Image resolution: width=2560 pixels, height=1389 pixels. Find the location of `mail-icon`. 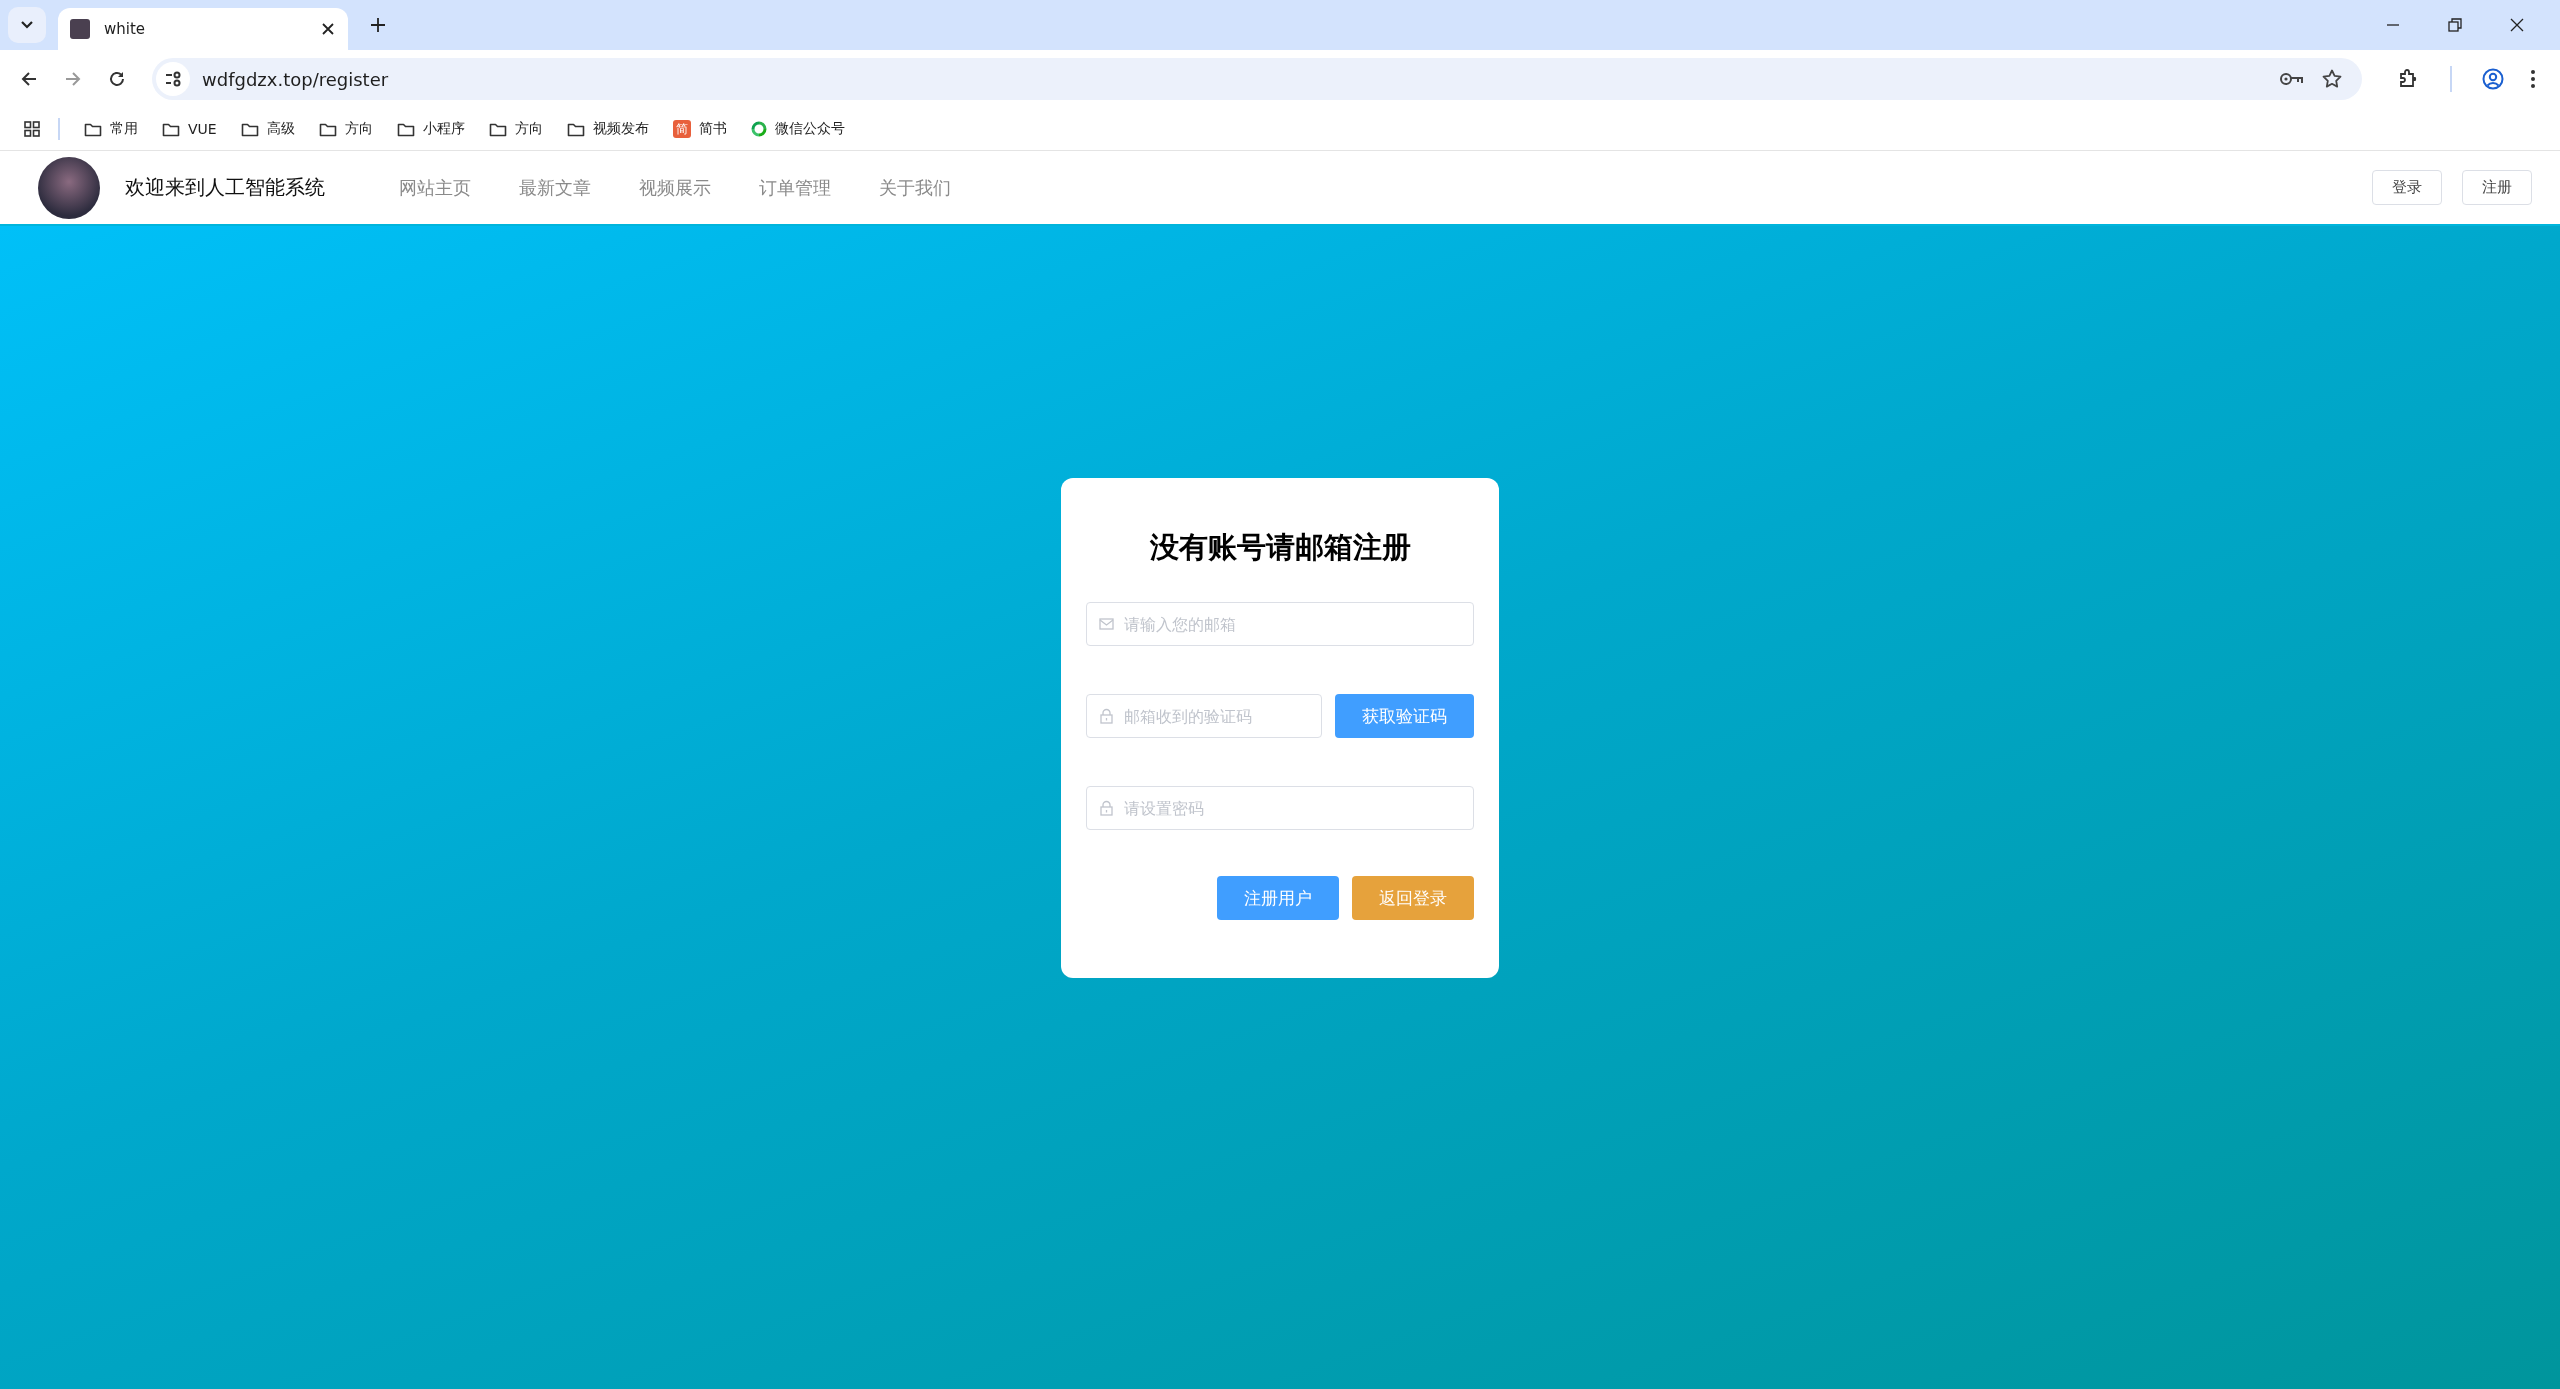

mail-icon is located at coordinates (1106, 624).